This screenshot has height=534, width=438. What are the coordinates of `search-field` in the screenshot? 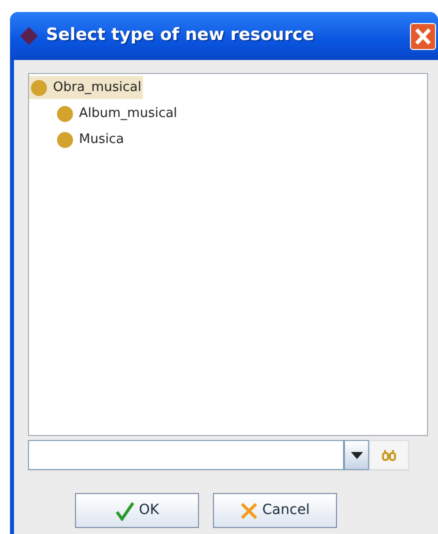 It's located at (186, 455).